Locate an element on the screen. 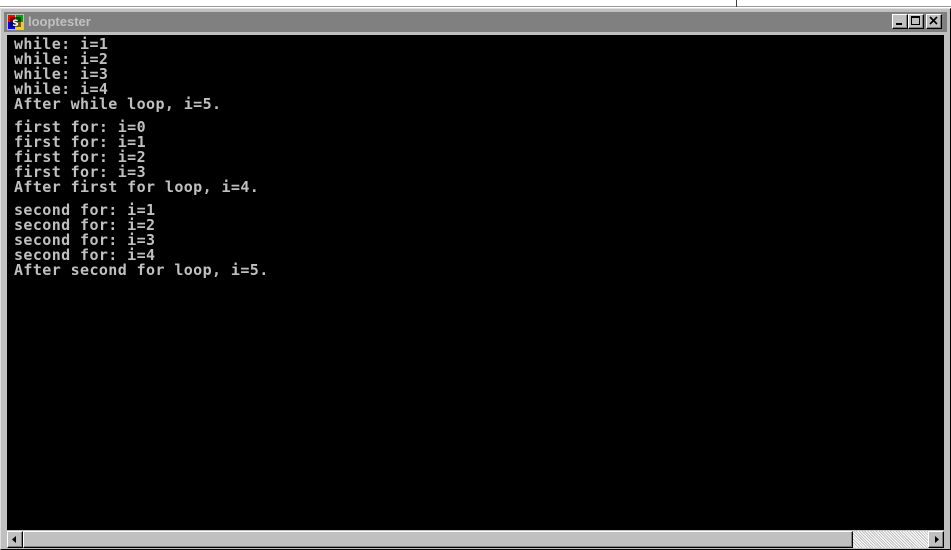 Image resolution: width=951 pixels, height=550 pixels. minimize-button is located at coordinates (900, 21).